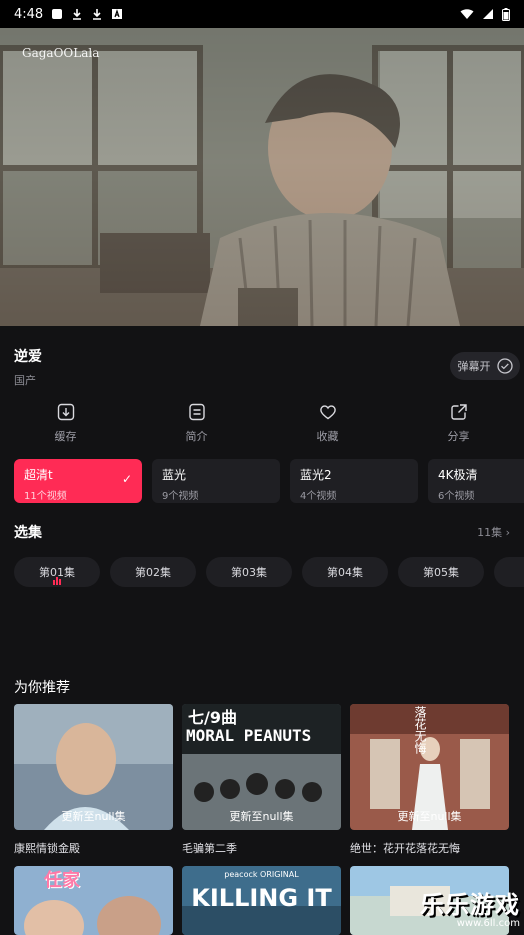 Image resolution: width=524 pixels, height=935 pixels. Describe the element at coordinates (262, 687) in the screenshot. I see `recommend-header: 为你推荐` at that location.